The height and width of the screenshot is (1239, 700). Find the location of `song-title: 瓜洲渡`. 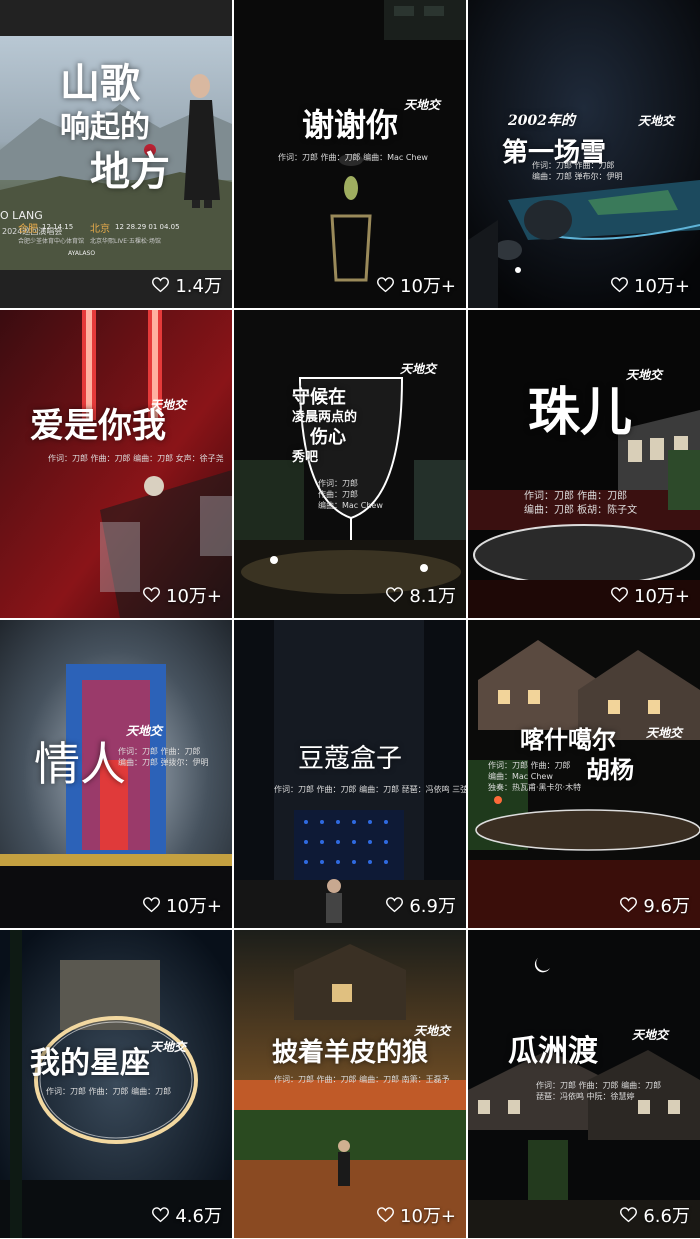

song-title: 瓜洲渡 is located at coordinates (553, 1051).